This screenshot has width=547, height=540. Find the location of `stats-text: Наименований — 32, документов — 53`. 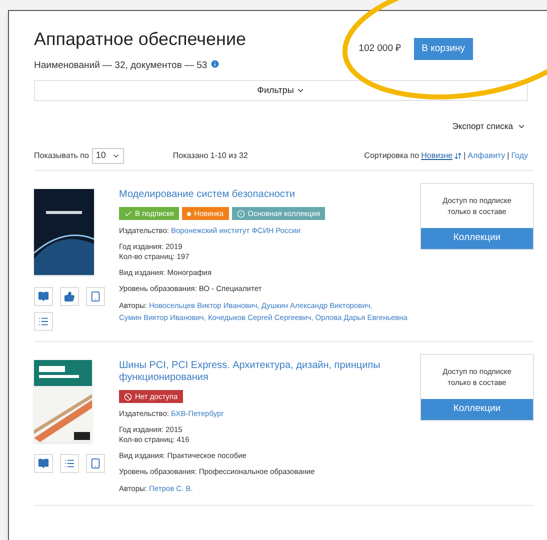

stats-text: Наименований — 32, документов — 53 is located at coordinates (121, 66).